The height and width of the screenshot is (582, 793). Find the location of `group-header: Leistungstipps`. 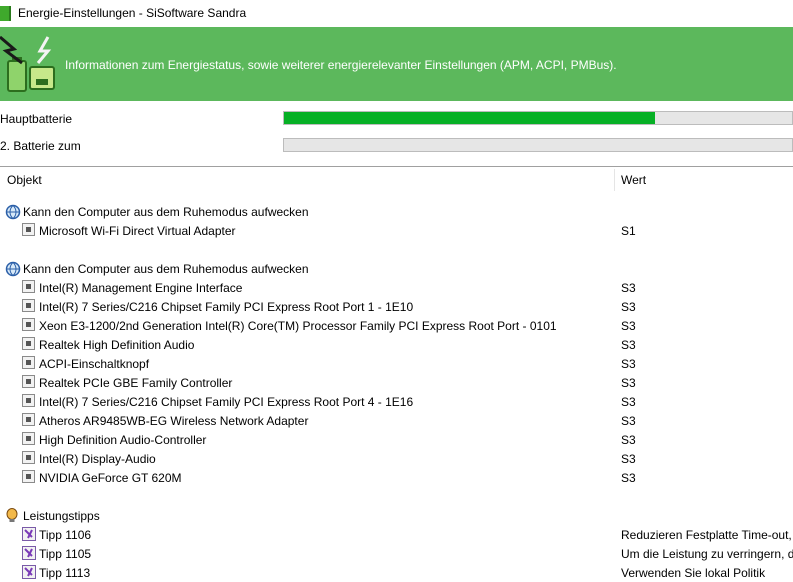

group-header: Leistungstipps is located at coordinates (396, 515).